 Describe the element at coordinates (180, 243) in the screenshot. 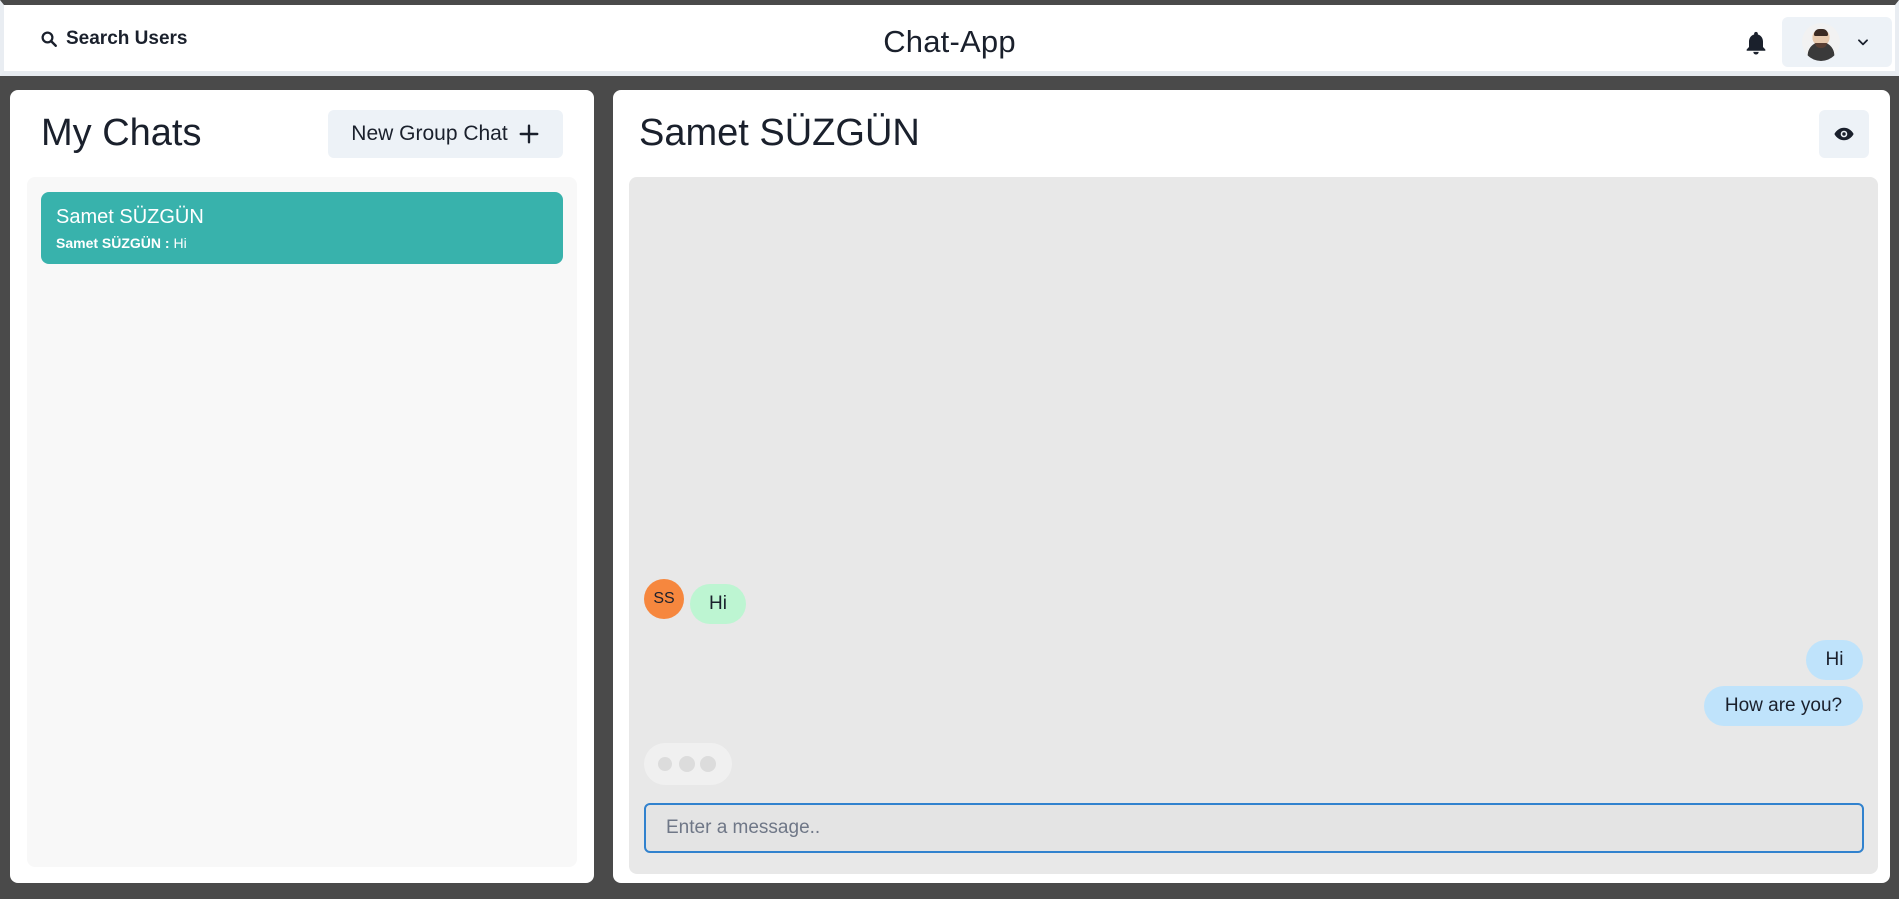

I see `chat-item-latest-message: Hi` at that location.